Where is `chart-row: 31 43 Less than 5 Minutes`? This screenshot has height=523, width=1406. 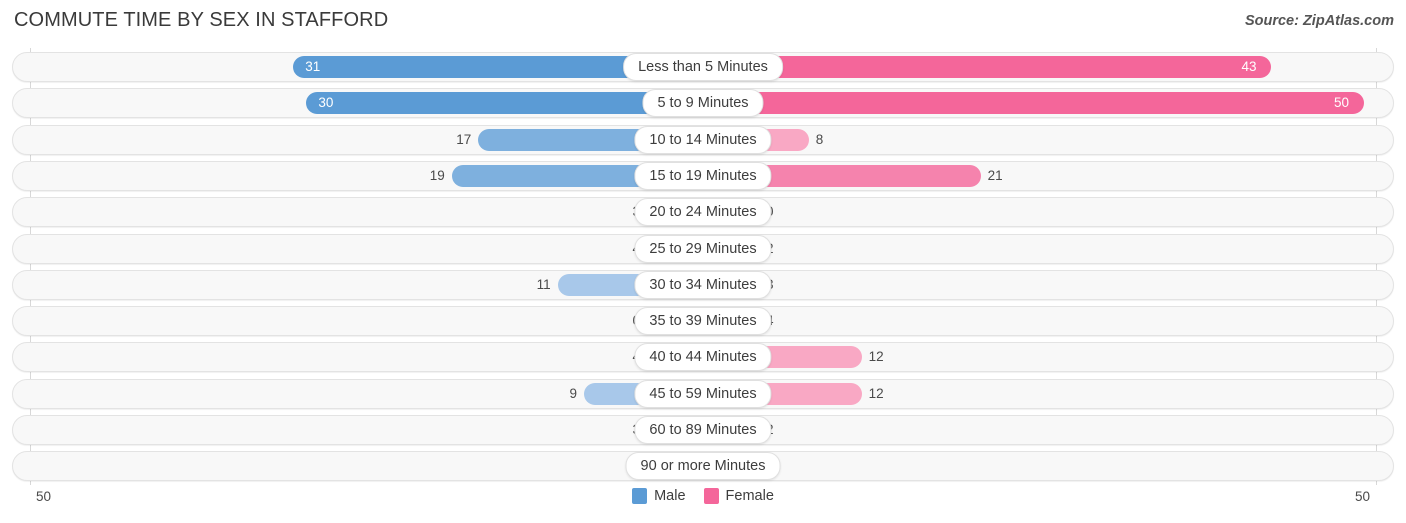 chart-row: 31 43 Less than 5 Minutes is located at coordinates (703, 67).